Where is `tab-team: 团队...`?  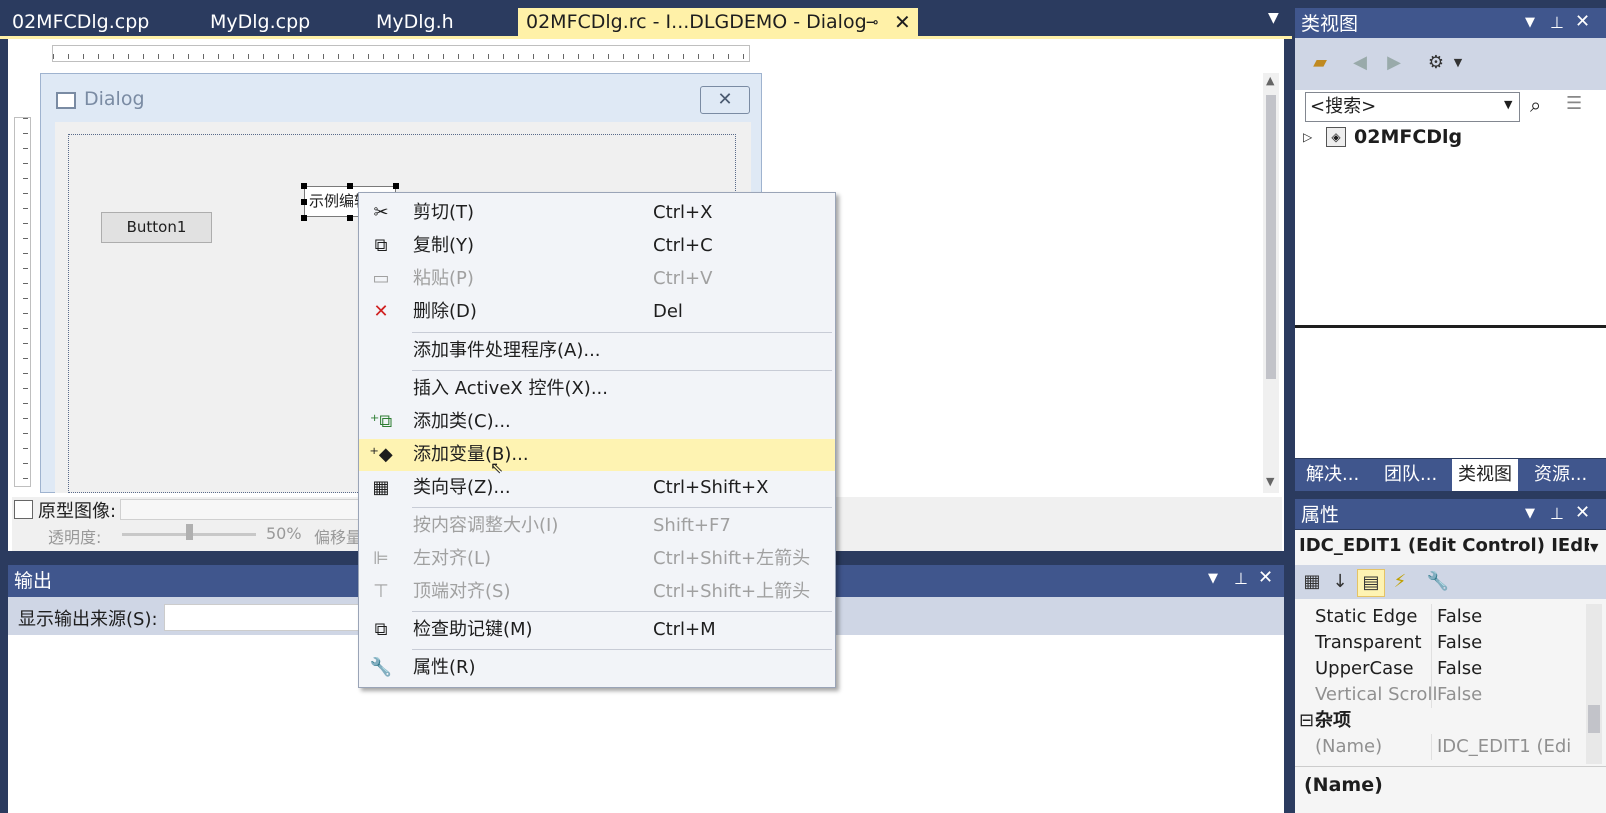
tab-team: 团队... is located at coordinates (1410, 475).